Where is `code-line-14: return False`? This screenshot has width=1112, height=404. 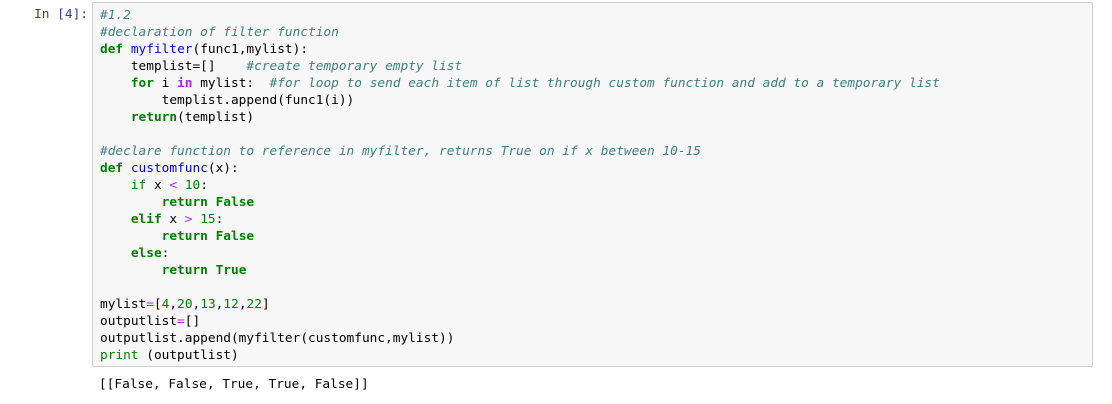
code-line-14: return False is located at coordinates (596, 236).